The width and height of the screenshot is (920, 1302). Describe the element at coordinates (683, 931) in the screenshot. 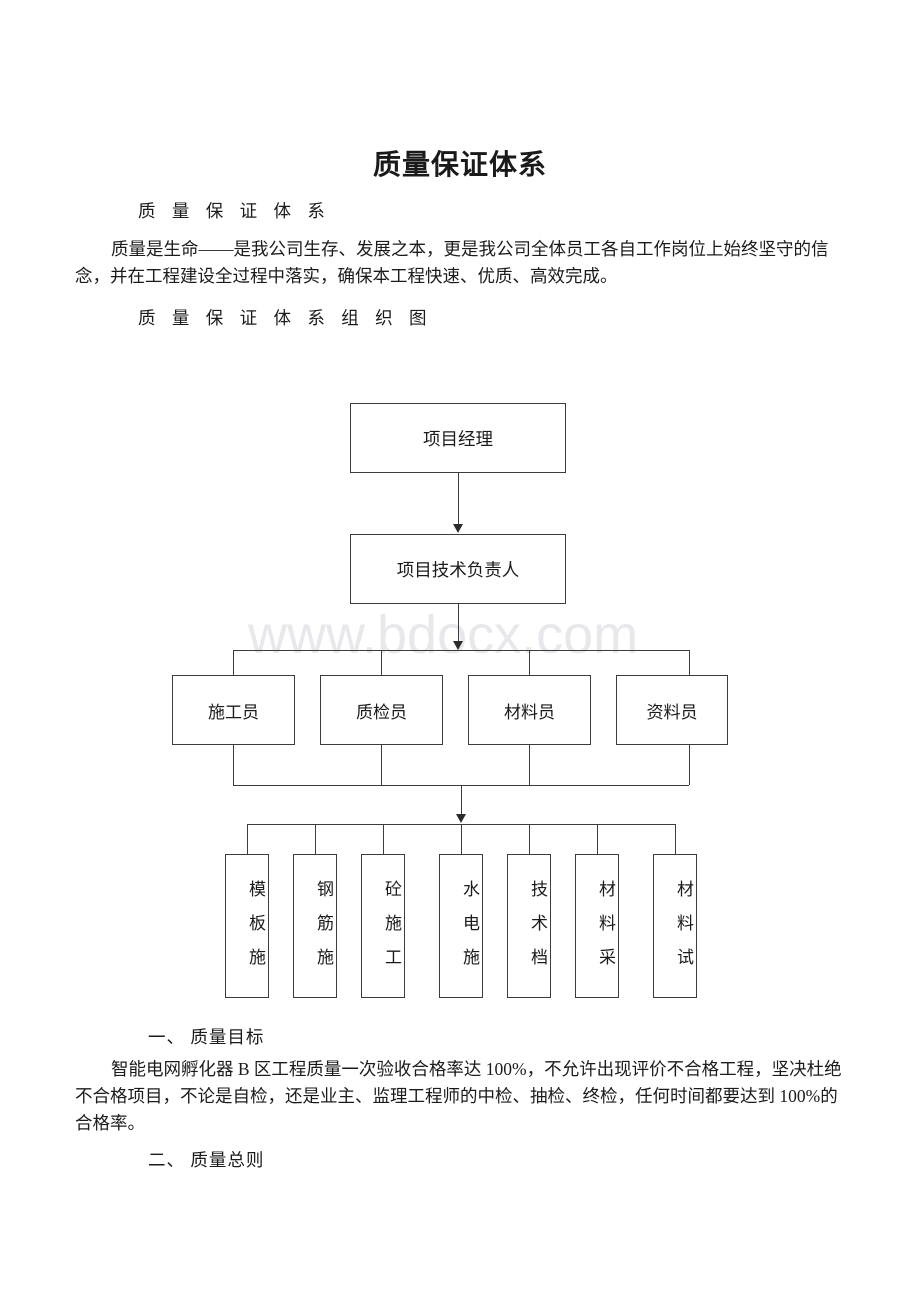

I see `org-node-label: 材料试` at that location.